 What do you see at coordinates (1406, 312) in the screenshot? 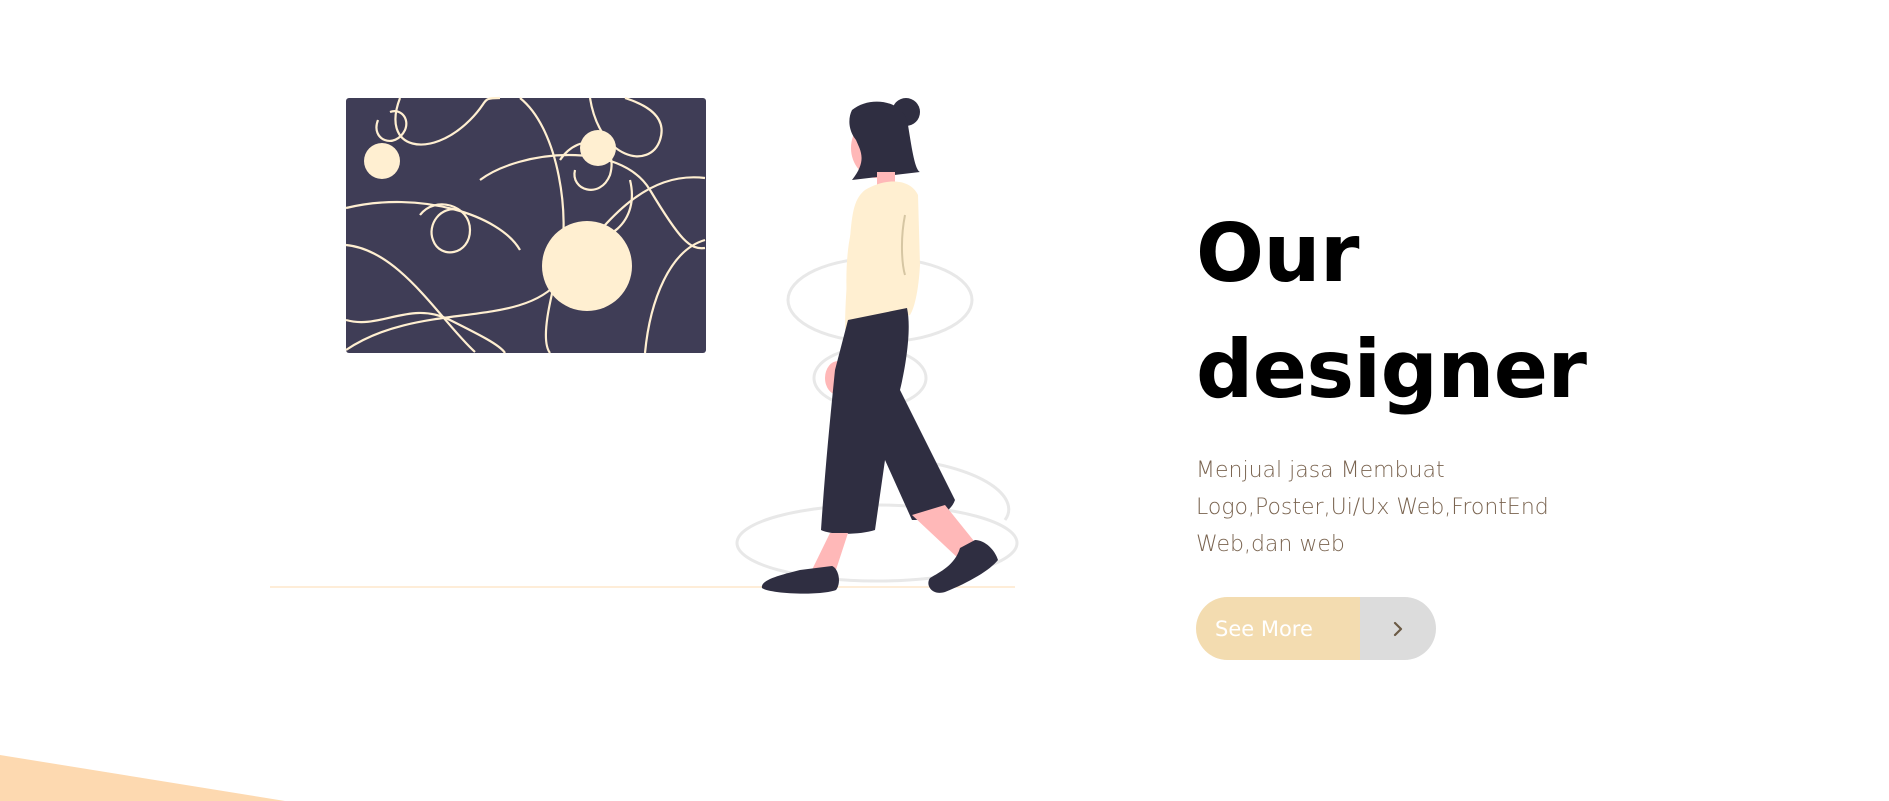
I see `hero-title: Our designer` at bounding box center [1406, 312].